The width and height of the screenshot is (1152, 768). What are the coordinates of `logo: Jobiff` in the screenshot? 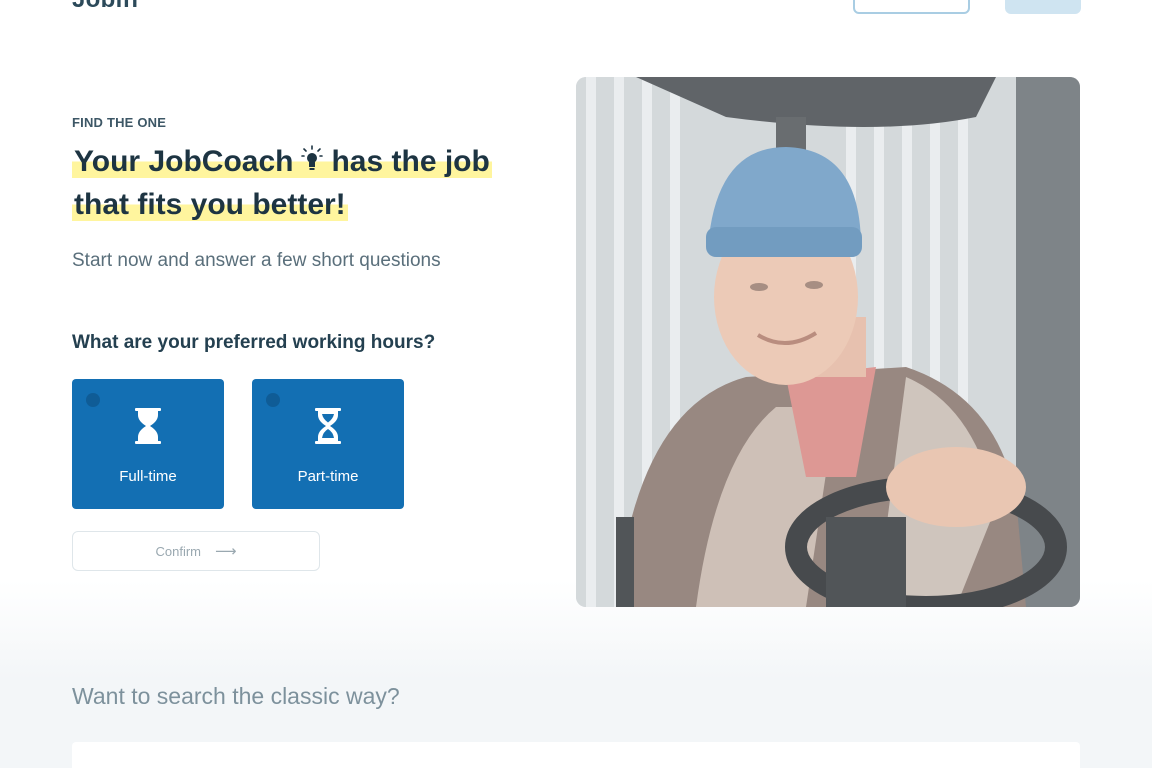 It's located at (105, 7).